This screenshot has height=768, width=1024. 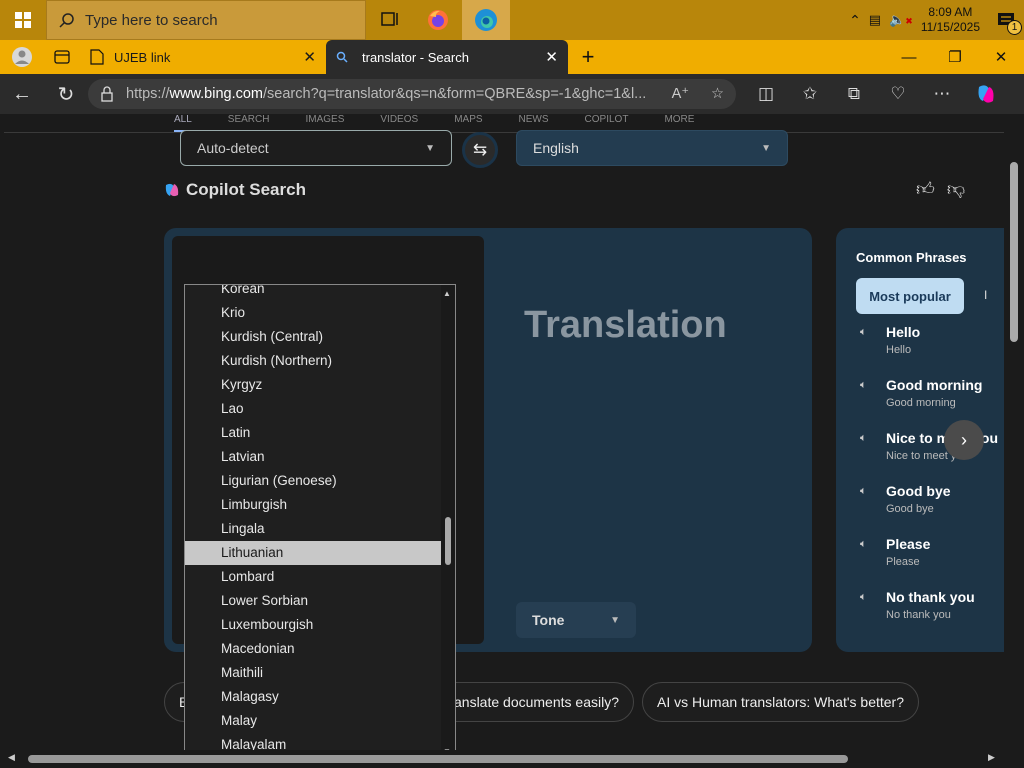 I want to click on language-option: Lombard, so click(x=313, y=577).